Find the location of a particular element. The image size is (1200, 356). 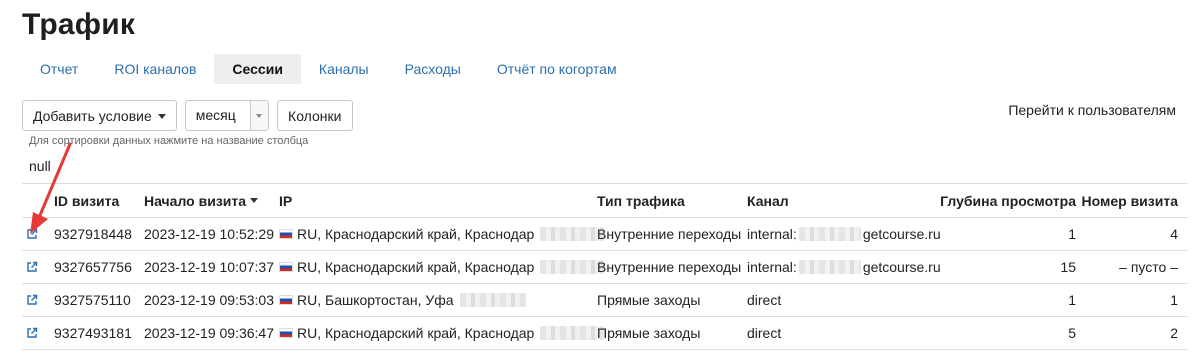

visit-number: 4 is located at coordinates (1174, 234).